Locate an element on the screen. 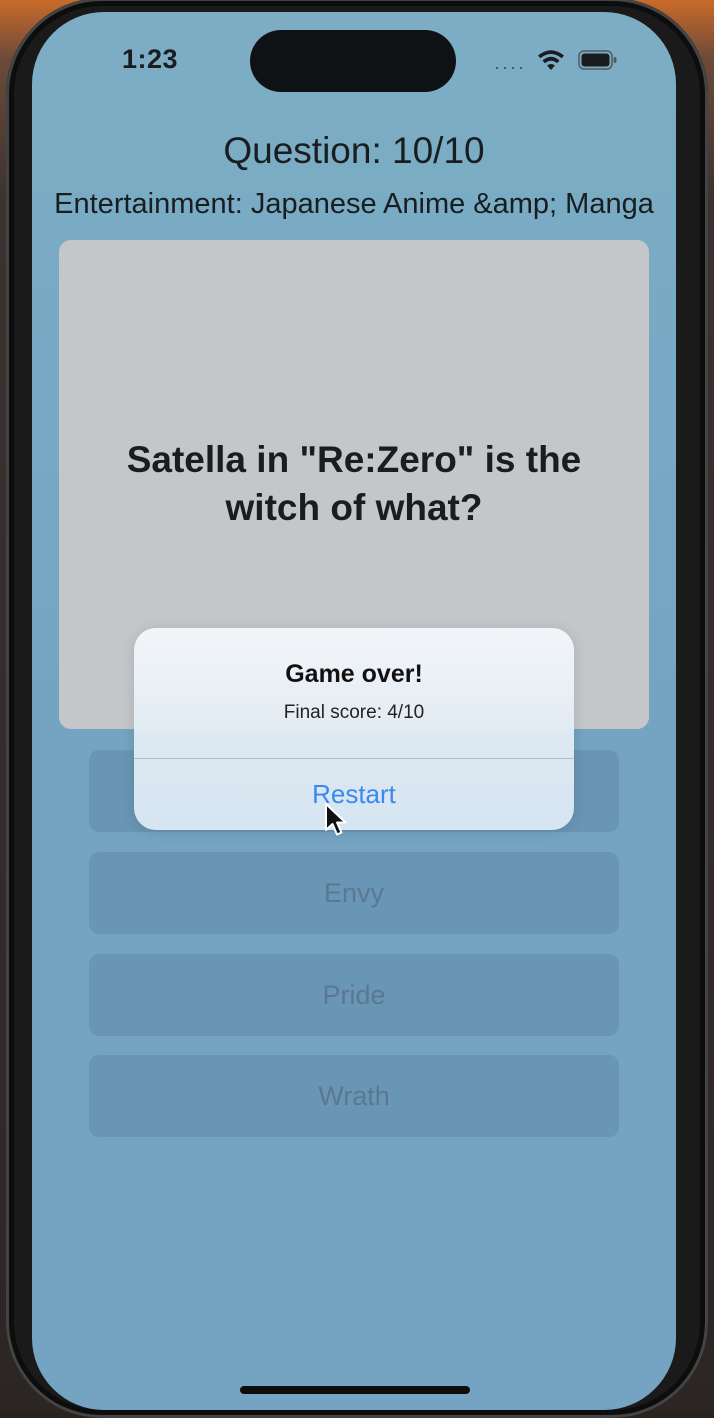 The image size is (714, 1418). alert-message: Final score: 4/10 is located at coordinates (354, 712).